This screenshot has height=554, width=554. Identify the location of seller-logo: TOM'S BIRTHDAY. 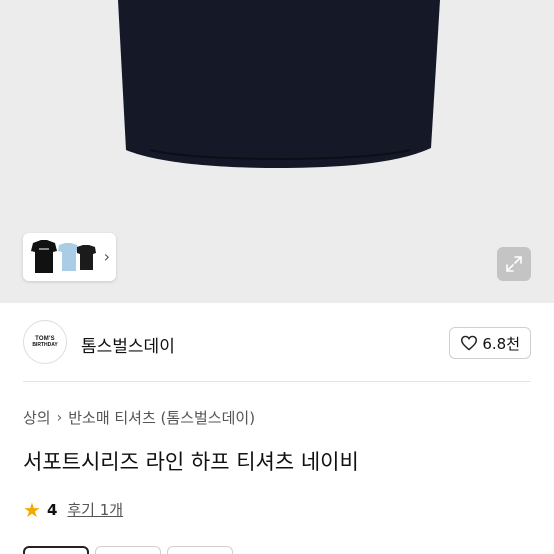
(45, 342).